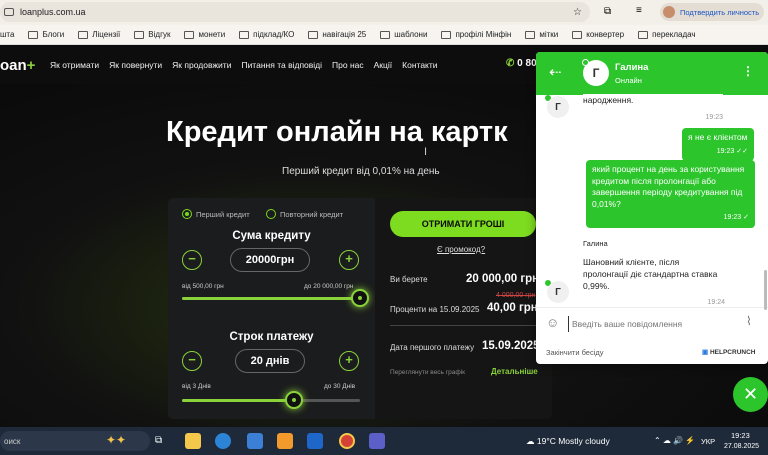 The height and width of the screenshot is (455, 768). I want to click on amount-value: 20000грн, so click(270, 260).